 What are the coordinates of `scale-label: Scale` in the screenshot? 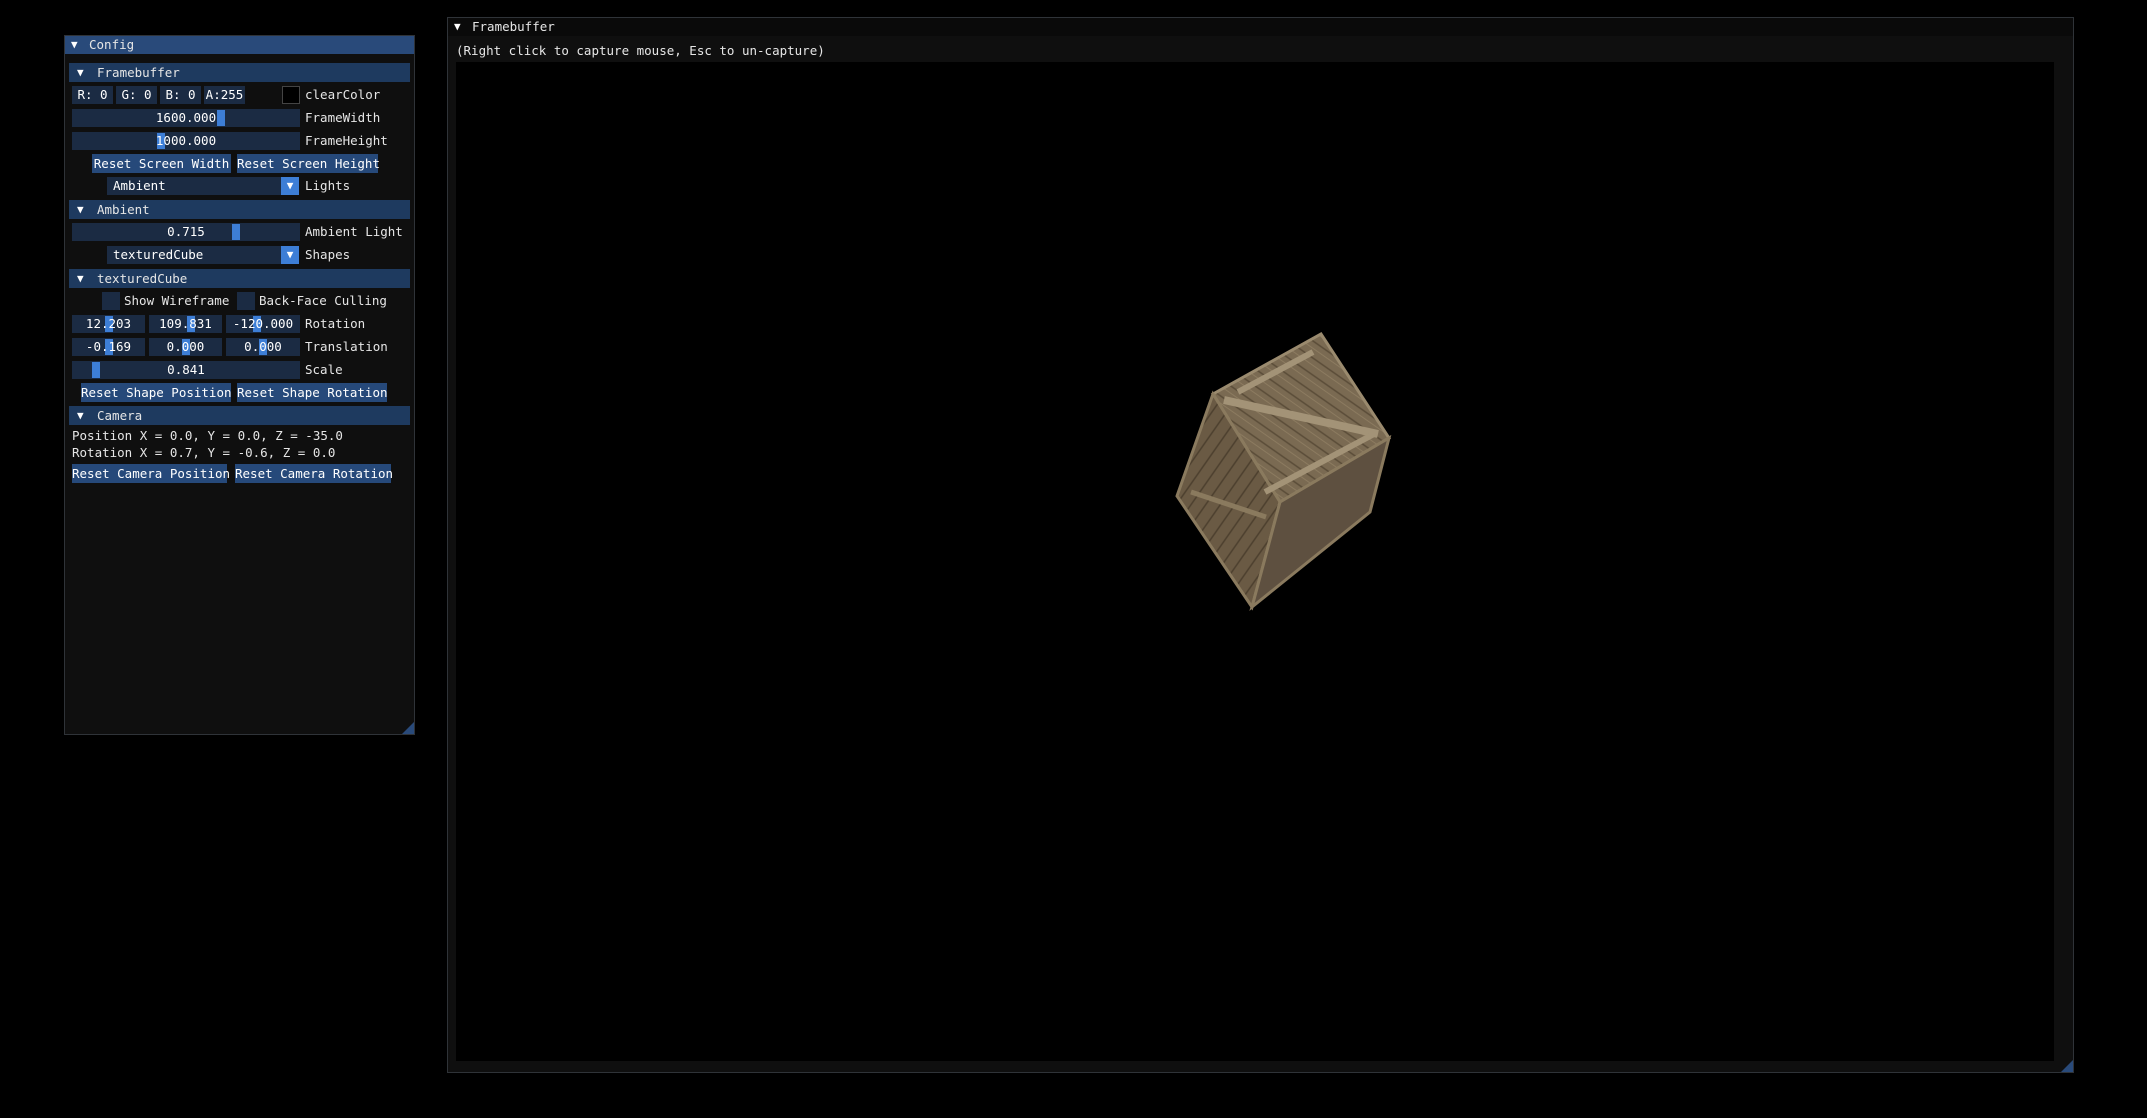 It's located at (324, 369).